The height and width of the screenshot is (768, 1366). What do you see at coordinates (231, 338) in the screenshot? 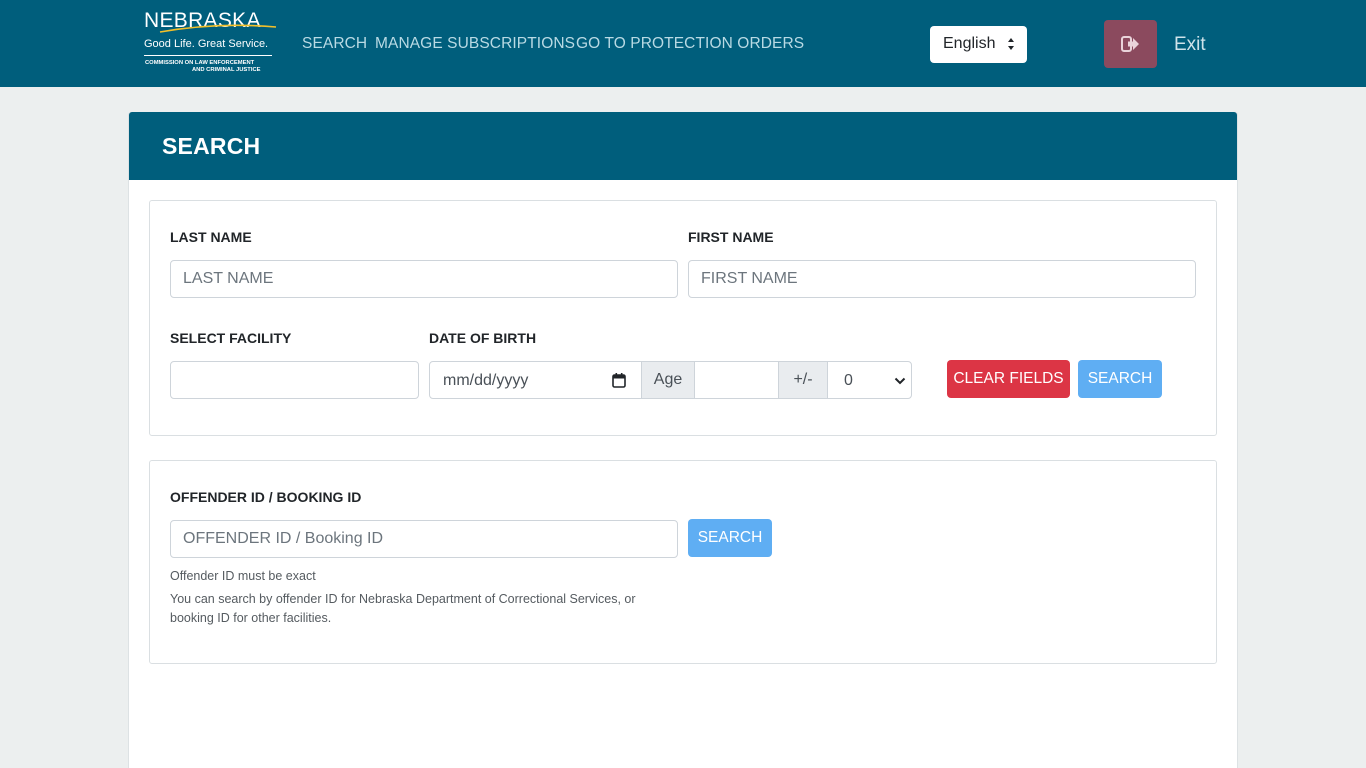
I see `facility-label: SELECT FACILITY` at bounding box center [231, 338].